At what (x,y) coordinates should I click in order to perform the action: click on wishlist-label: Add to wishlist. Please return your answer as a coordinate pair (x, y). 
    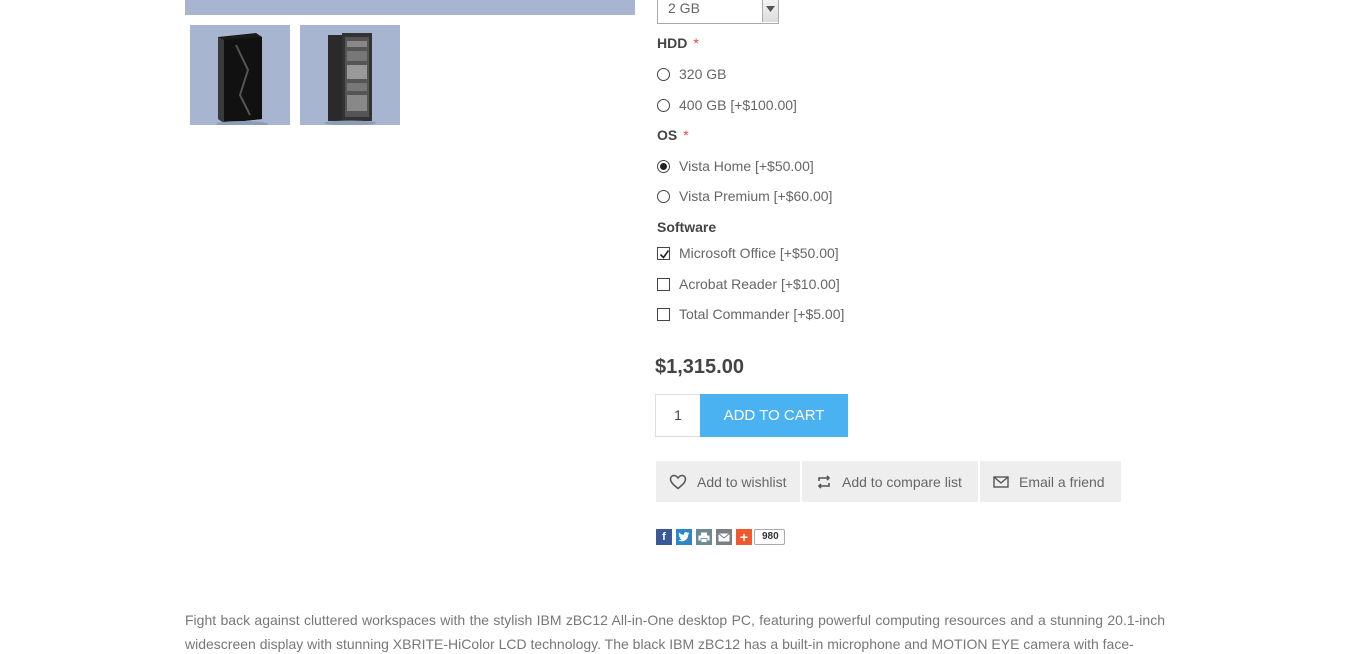
    Looking at the image, I should click on (742, 481).